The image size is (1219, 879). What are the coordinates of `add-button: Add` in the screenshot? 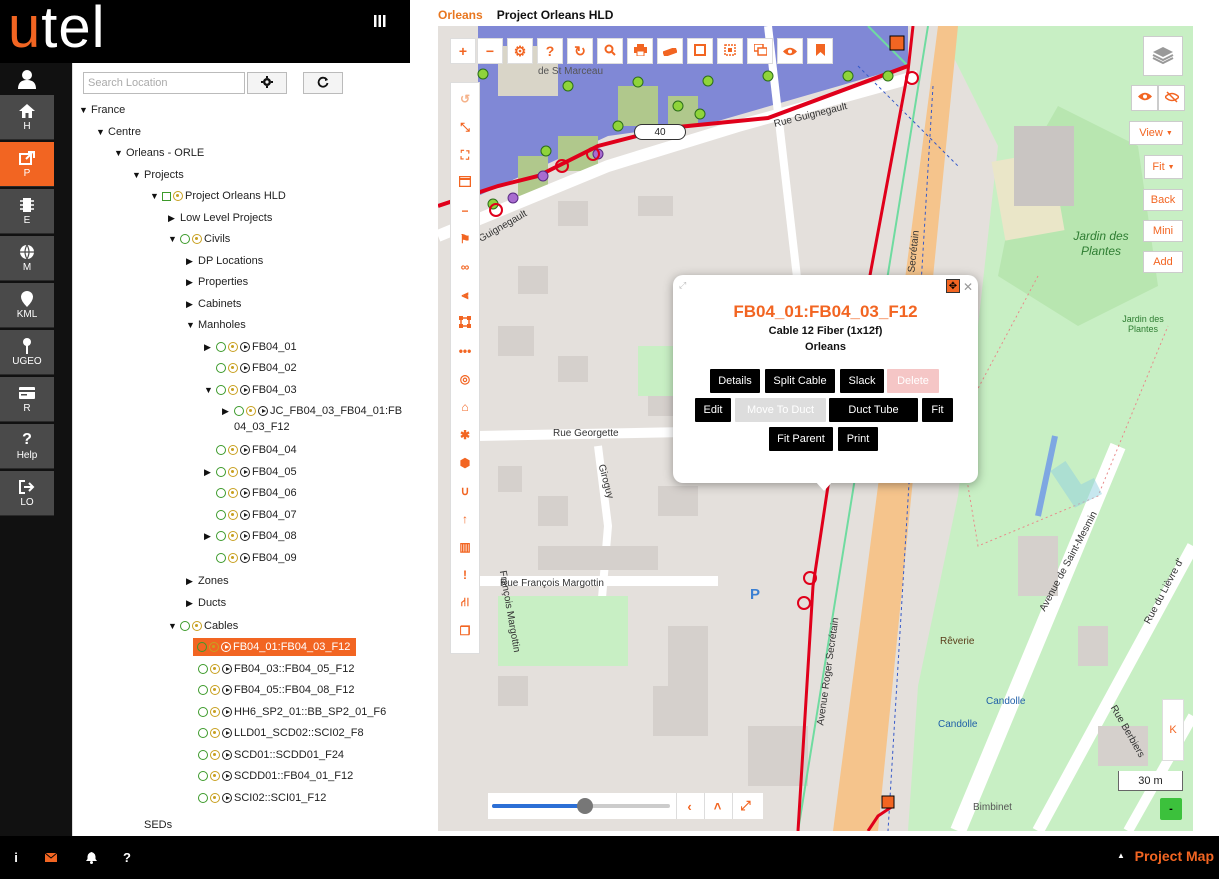 It's located at (1163, 262).